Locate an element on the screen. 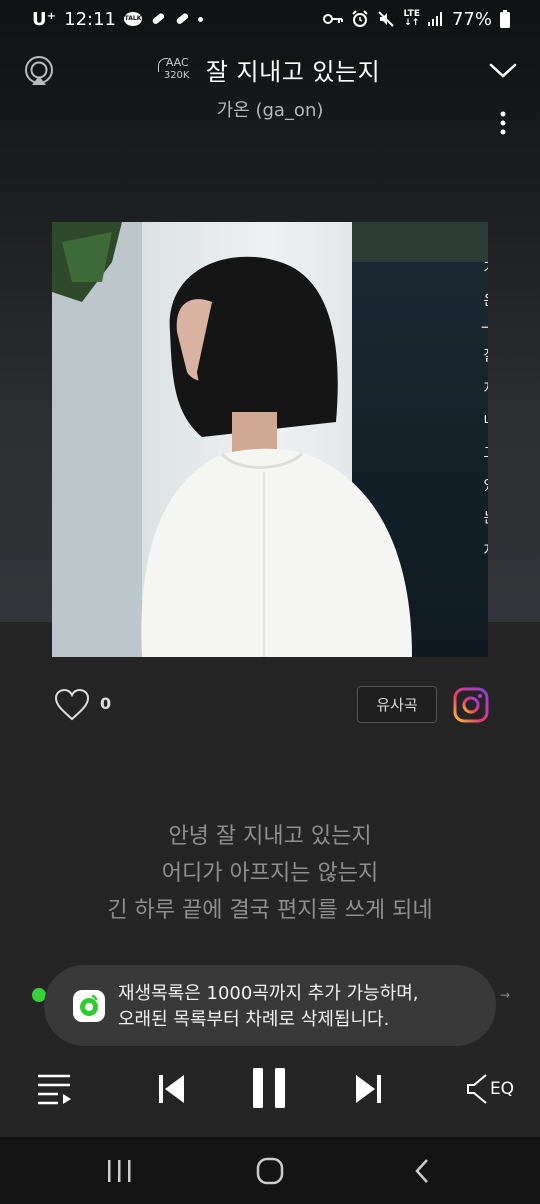 The height and width of the screenshot is (1204, 540). mute-icon is located at coordinates (386, 19).